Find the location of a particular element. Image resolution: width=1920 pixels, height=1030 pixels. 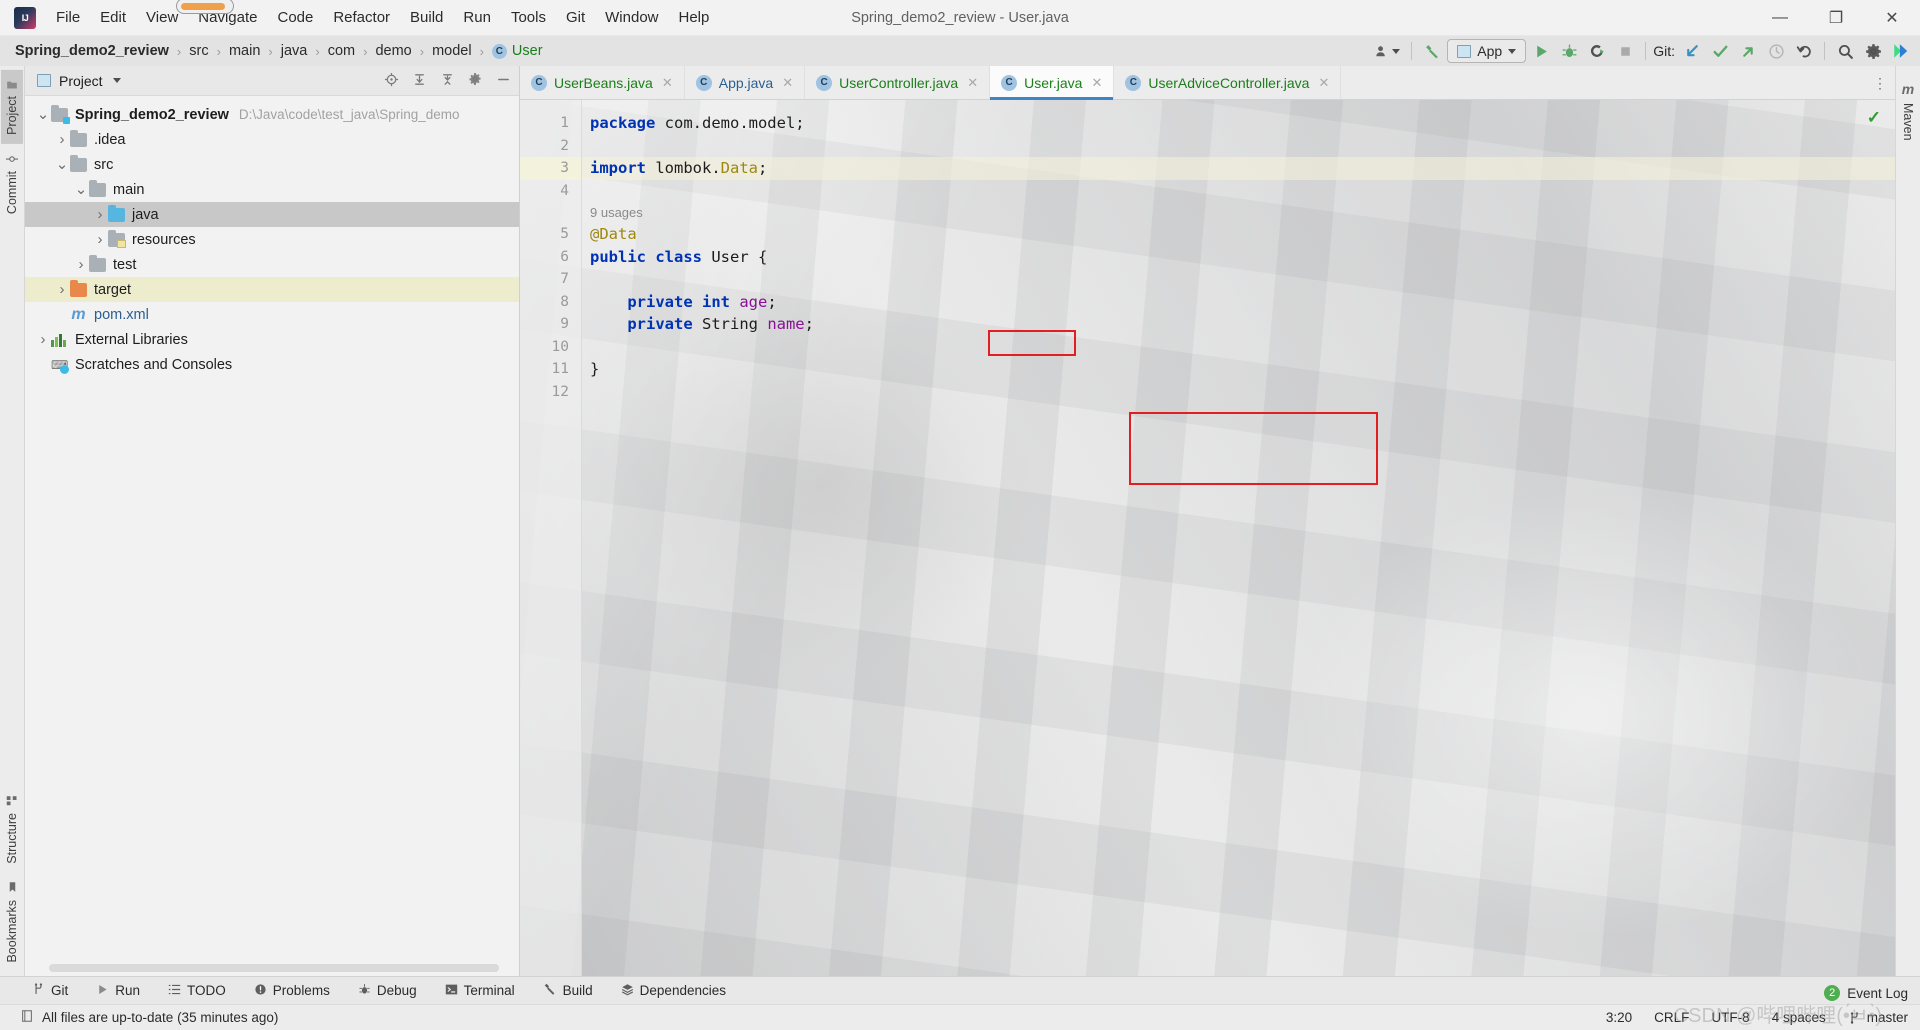

inspection-ok-check-icon: ✓ is located at coordinates (1874, 118).